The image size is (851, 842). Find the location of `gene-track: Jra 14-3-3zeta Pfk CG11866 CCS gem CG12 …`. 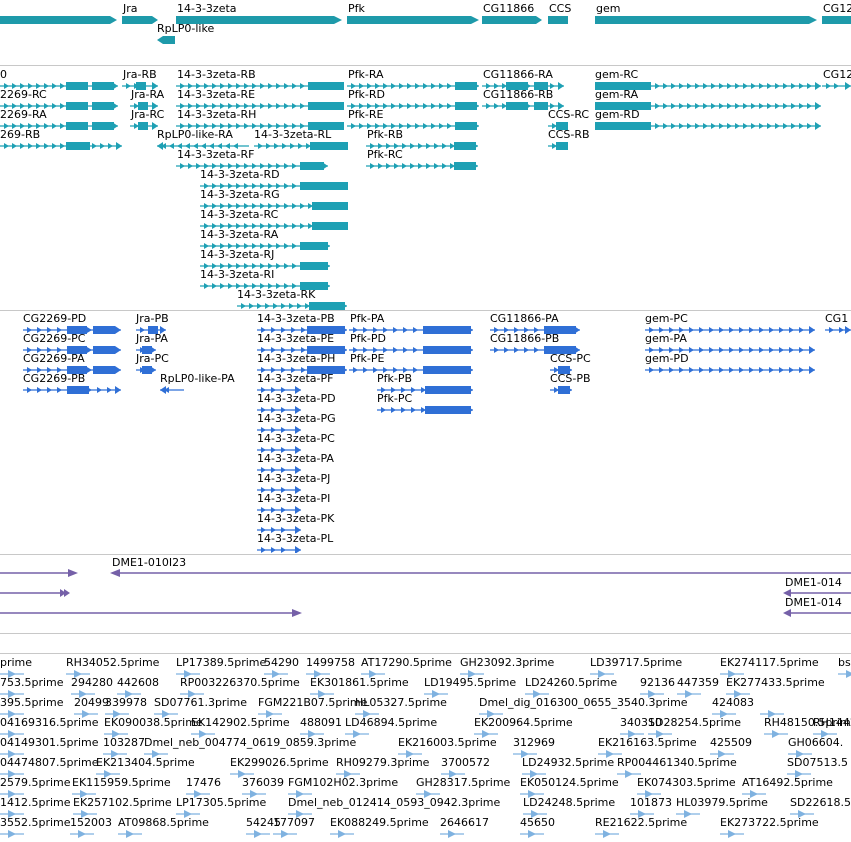

gene-track: Jra 14-3-3zeta Pfk CG11866 CCS gem CG12 … is located at coordinates (425, 32).